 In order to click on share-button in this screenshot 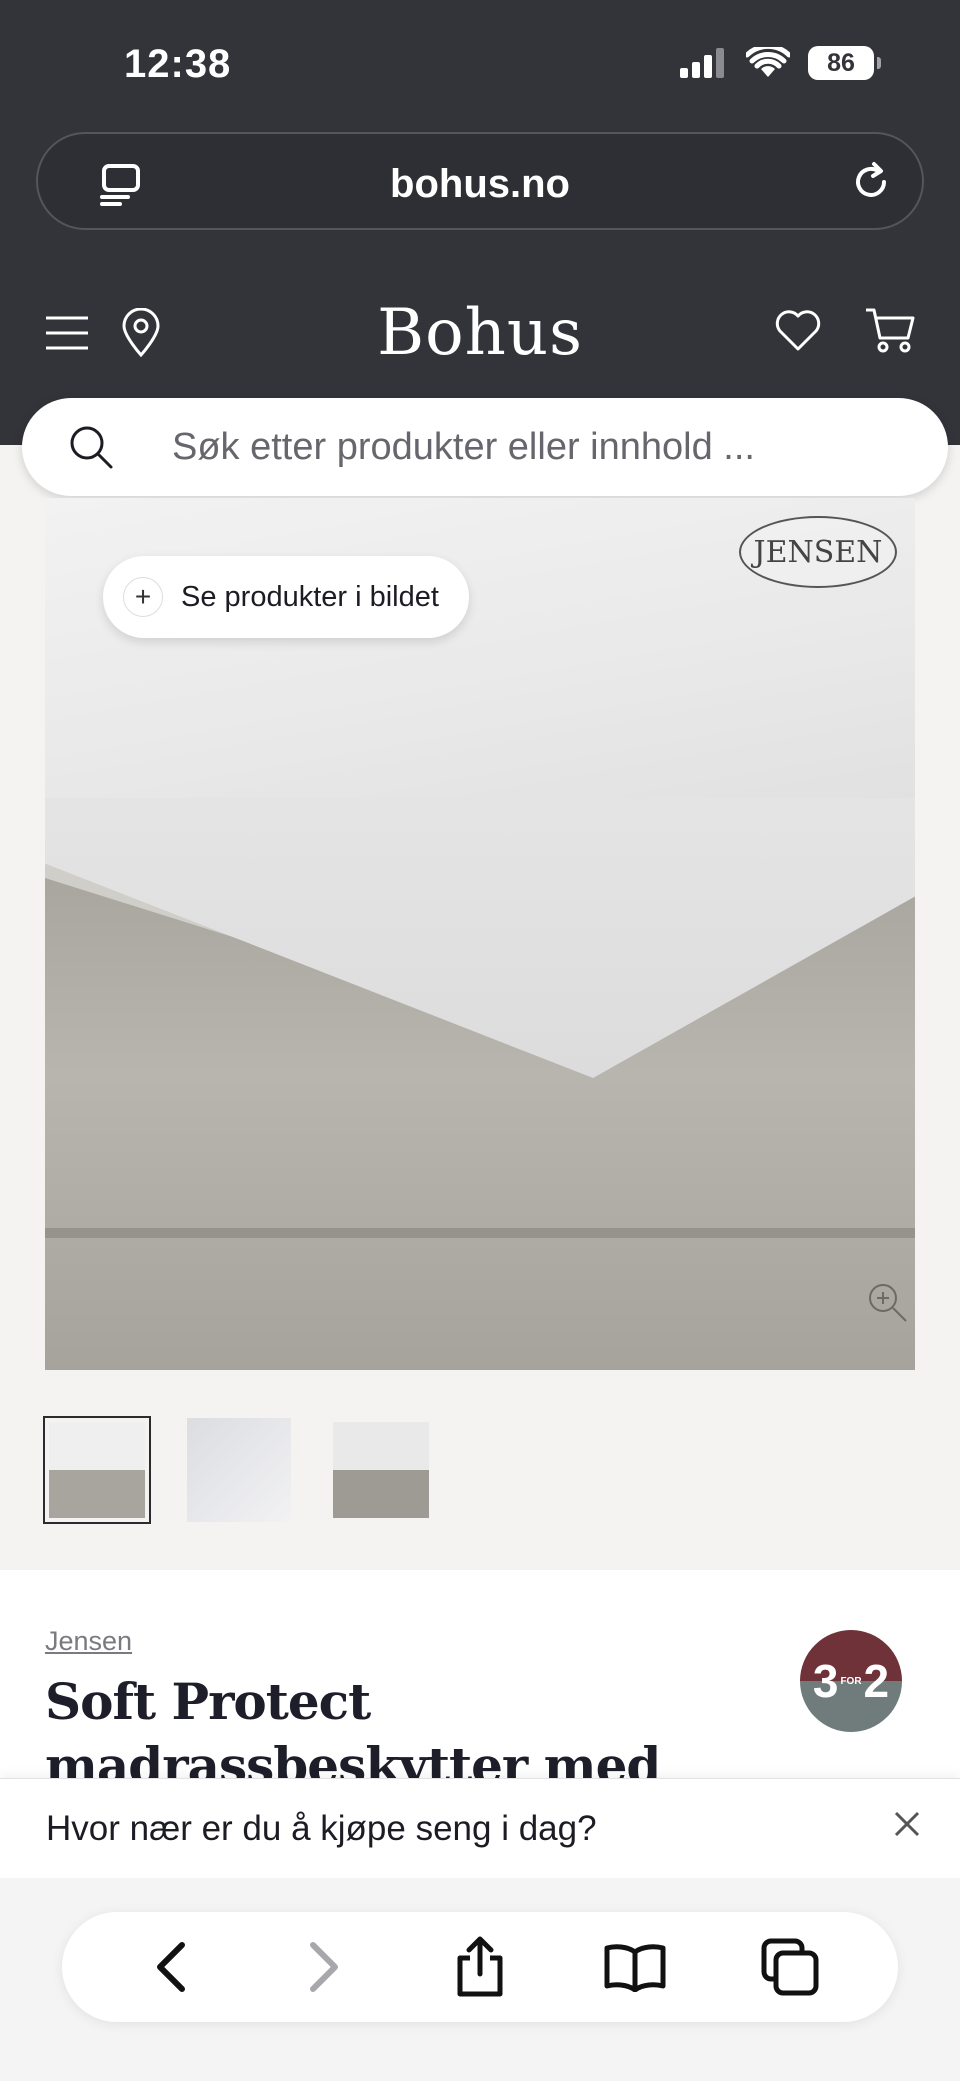, I will do `click(480, 1967)`.